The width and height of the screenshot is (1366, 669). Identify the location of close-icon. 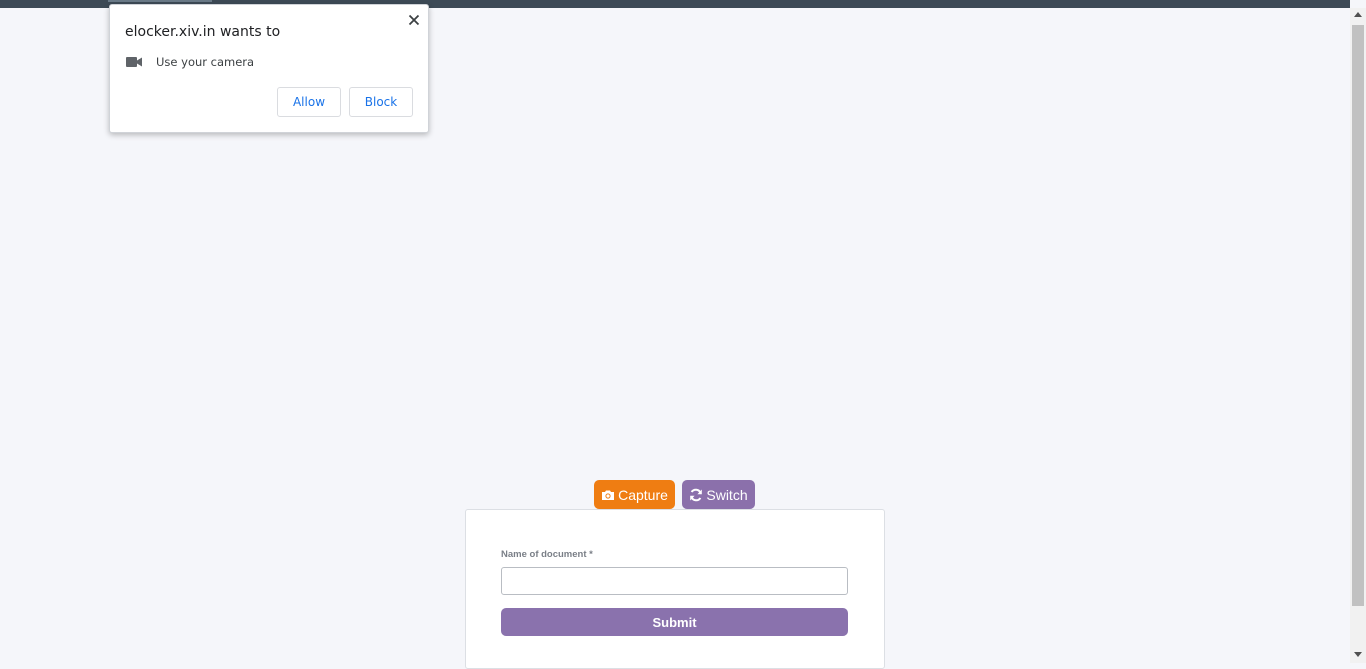
(414, 20).